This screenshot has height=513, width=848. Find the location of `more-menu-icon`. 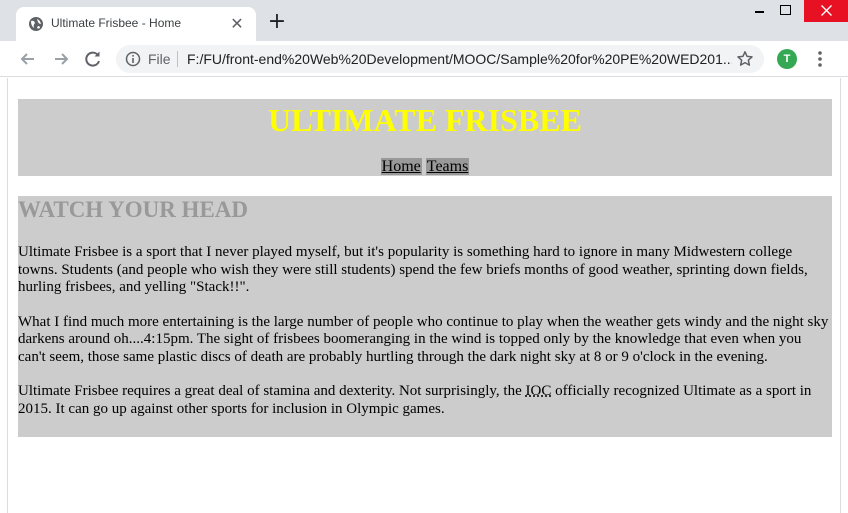

more-menu-icon is located at coordinates (820, 59).